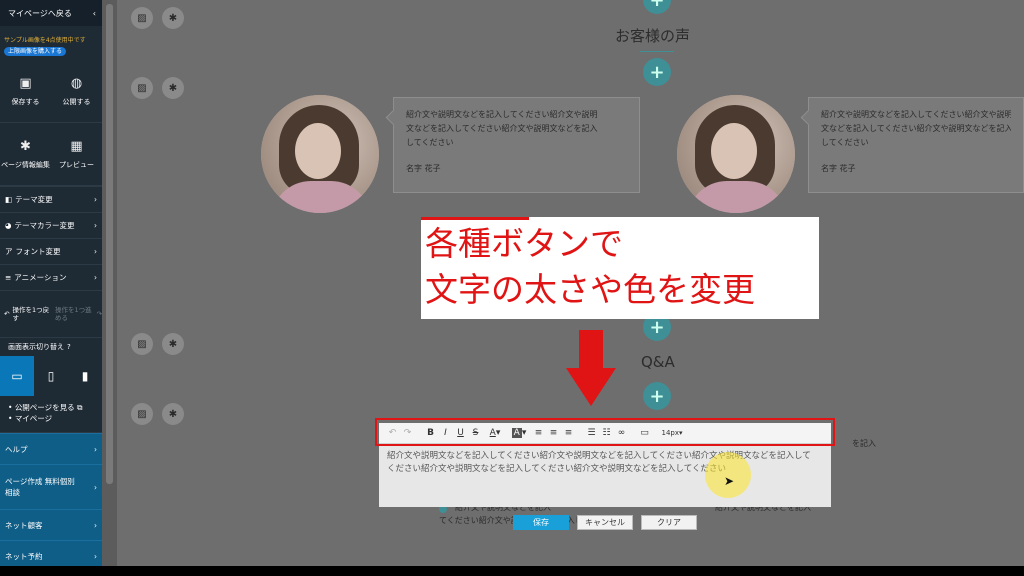 The image size is (1024, 576). Describe the element at coordinates (25, 83) in the screenshot. I see `save-icon: ▣` at that location.